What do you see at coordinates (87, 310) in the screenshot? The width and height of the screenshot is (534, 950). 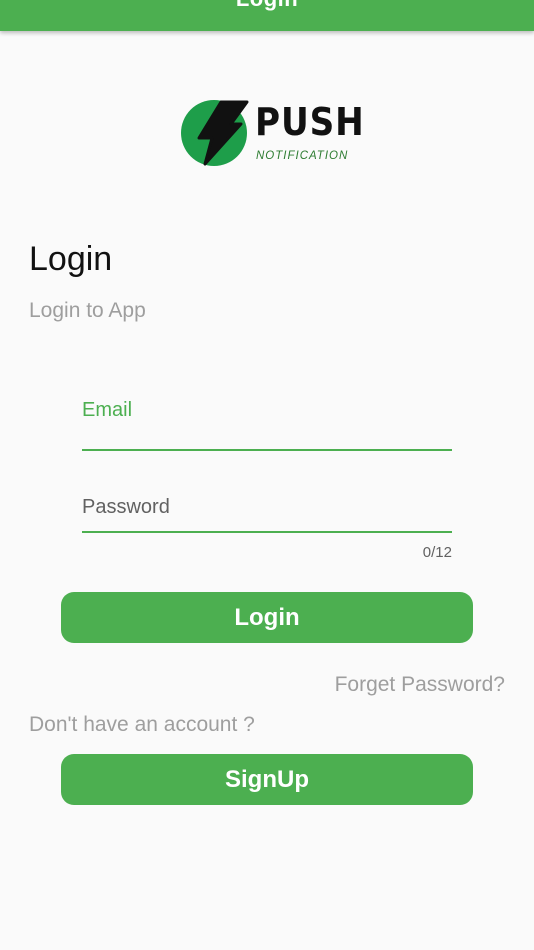 I see `page-subtitle: Login to App` at bounding box center [87, 310].